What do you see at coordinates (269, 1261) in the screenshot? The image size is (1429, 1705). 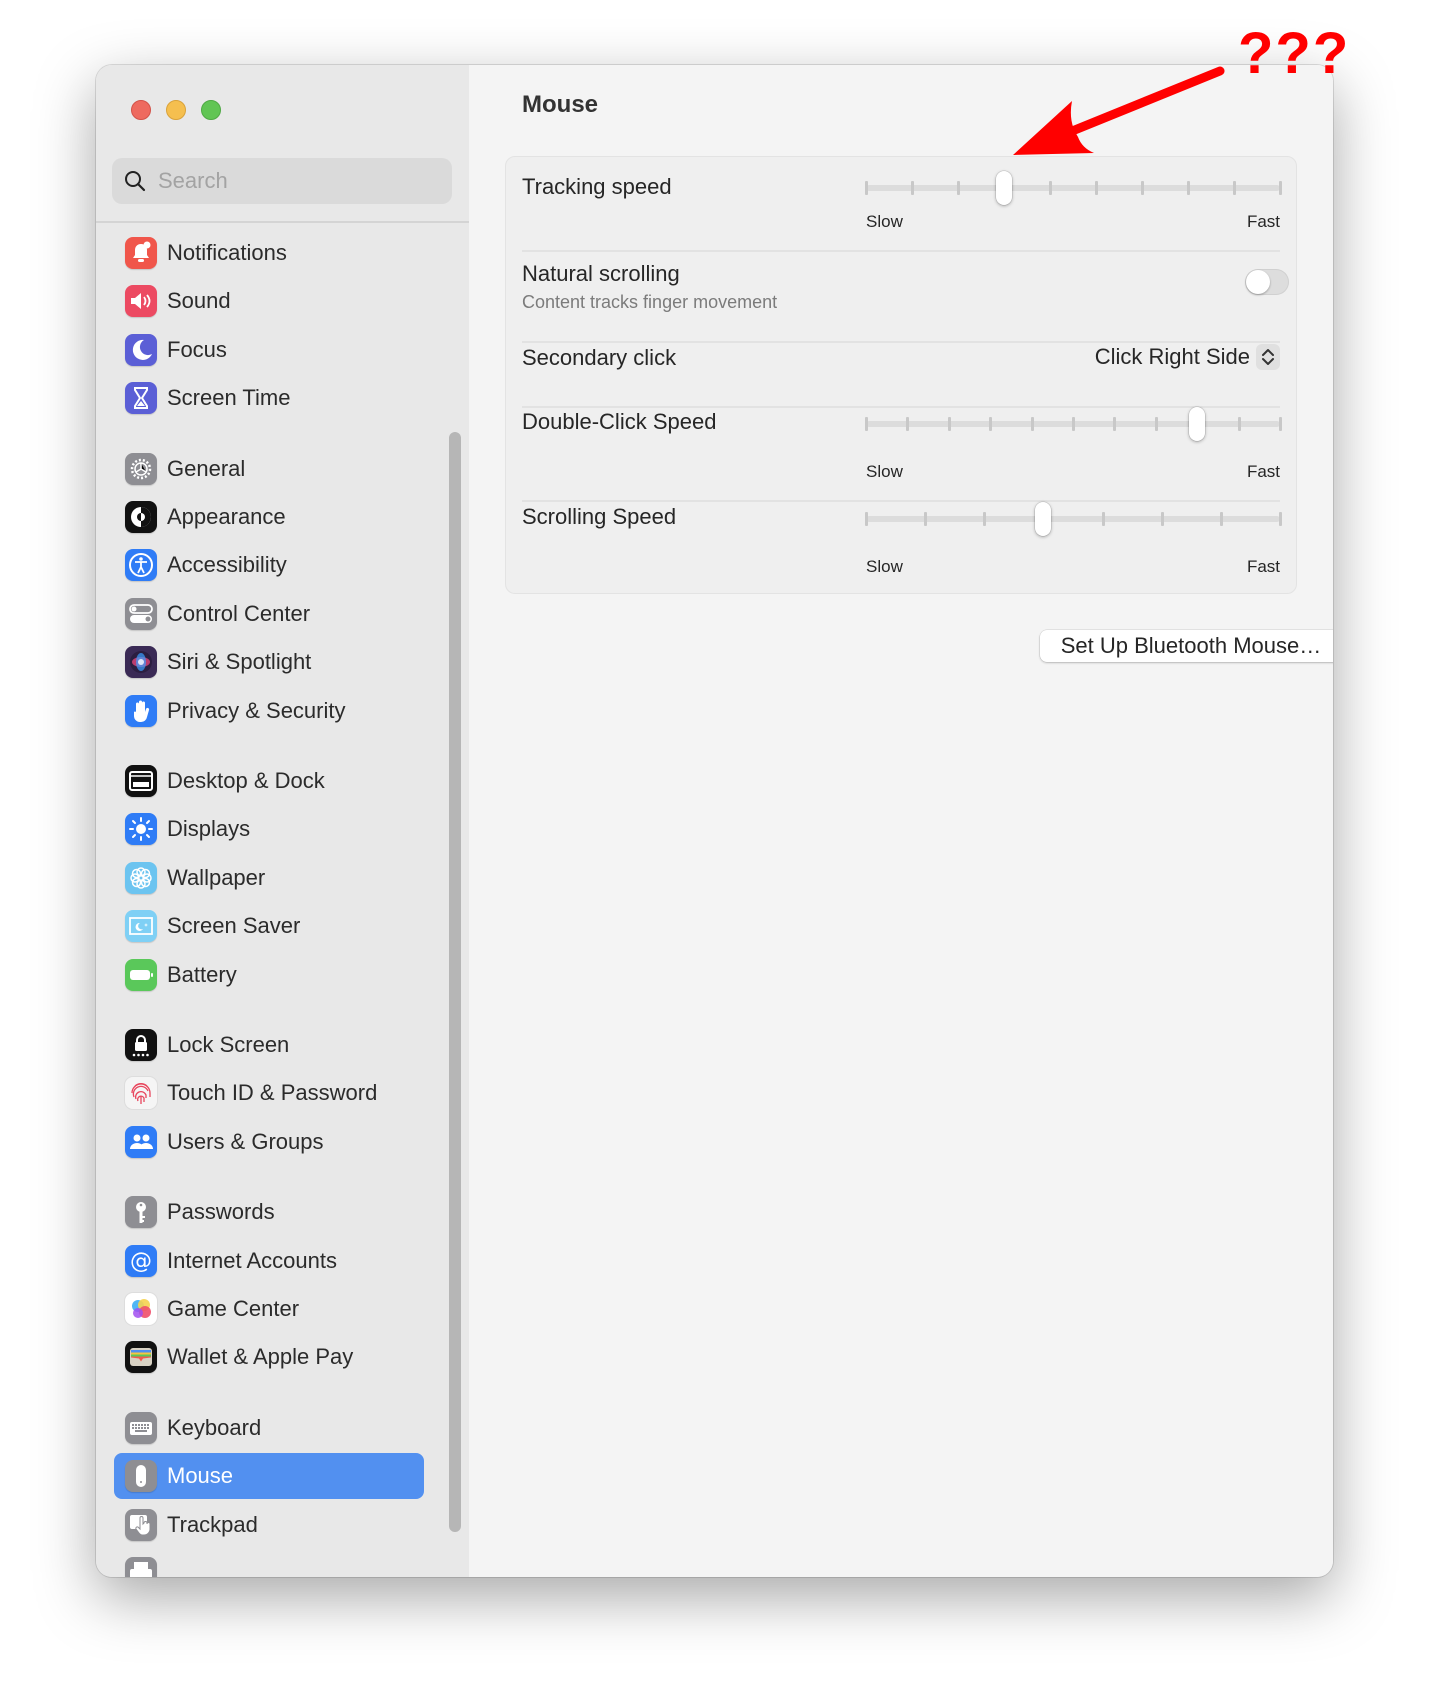 I see `sidebar-item-internet-accounts: @ Internet Accounts` at bounding box center [269, 1261].